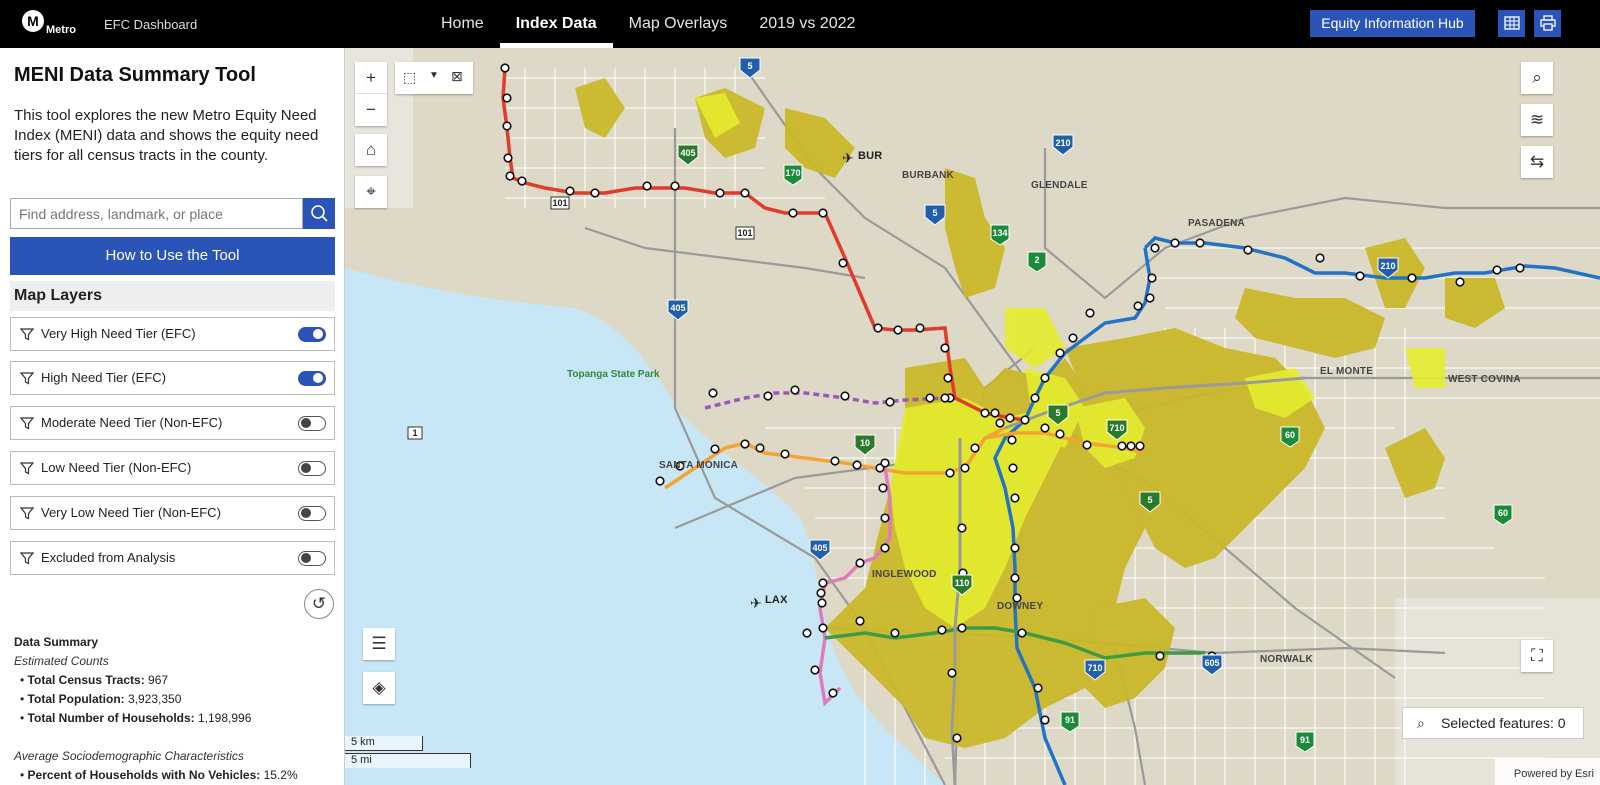 This screenshot has height=785, width=1600. I want to click on summary-item: Total Population: 3,923,350, so click(159, 699).